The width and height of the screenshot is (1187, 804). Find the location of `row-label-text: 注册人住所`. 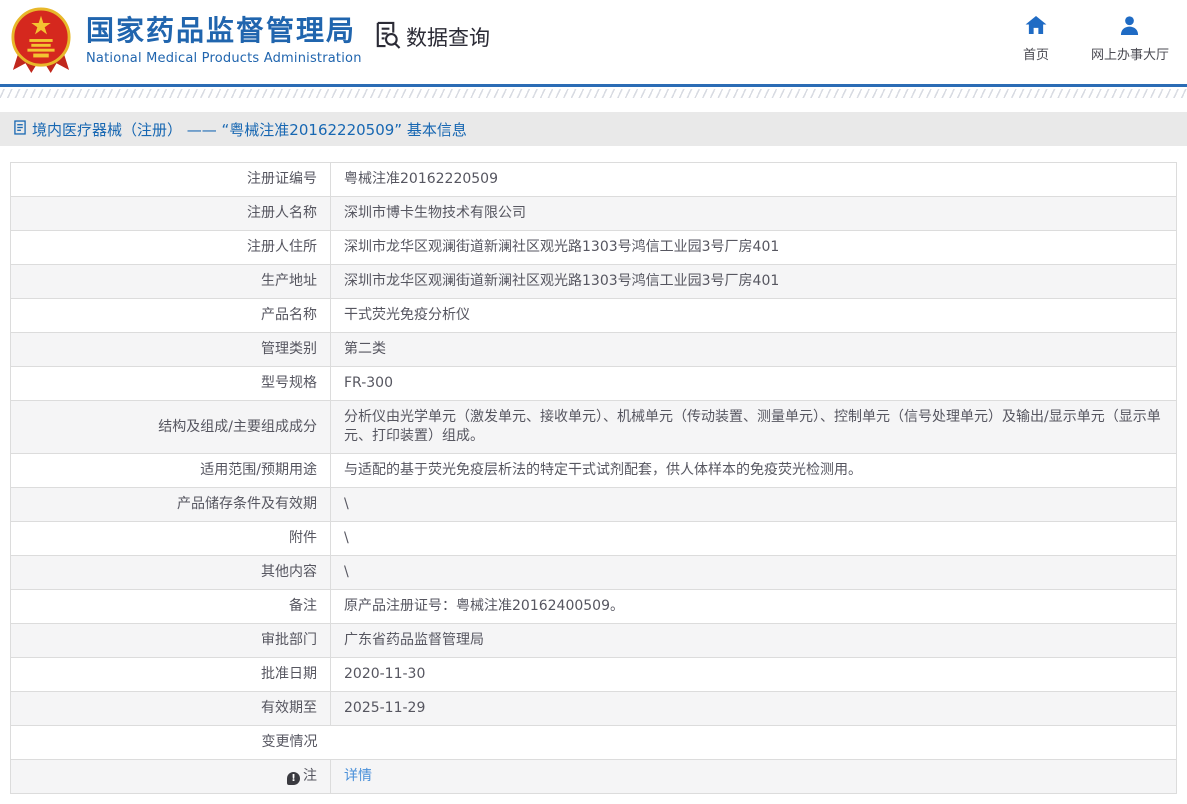

row-label-text: 注册人住所 is located at coordinates (282, 247).